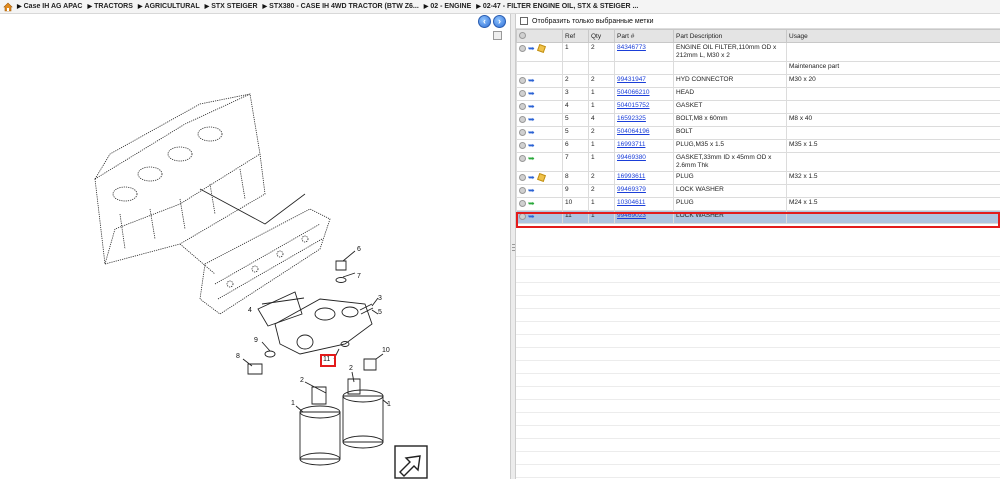  I want to click on cell-part-link: 16993611, so click(644, 178).